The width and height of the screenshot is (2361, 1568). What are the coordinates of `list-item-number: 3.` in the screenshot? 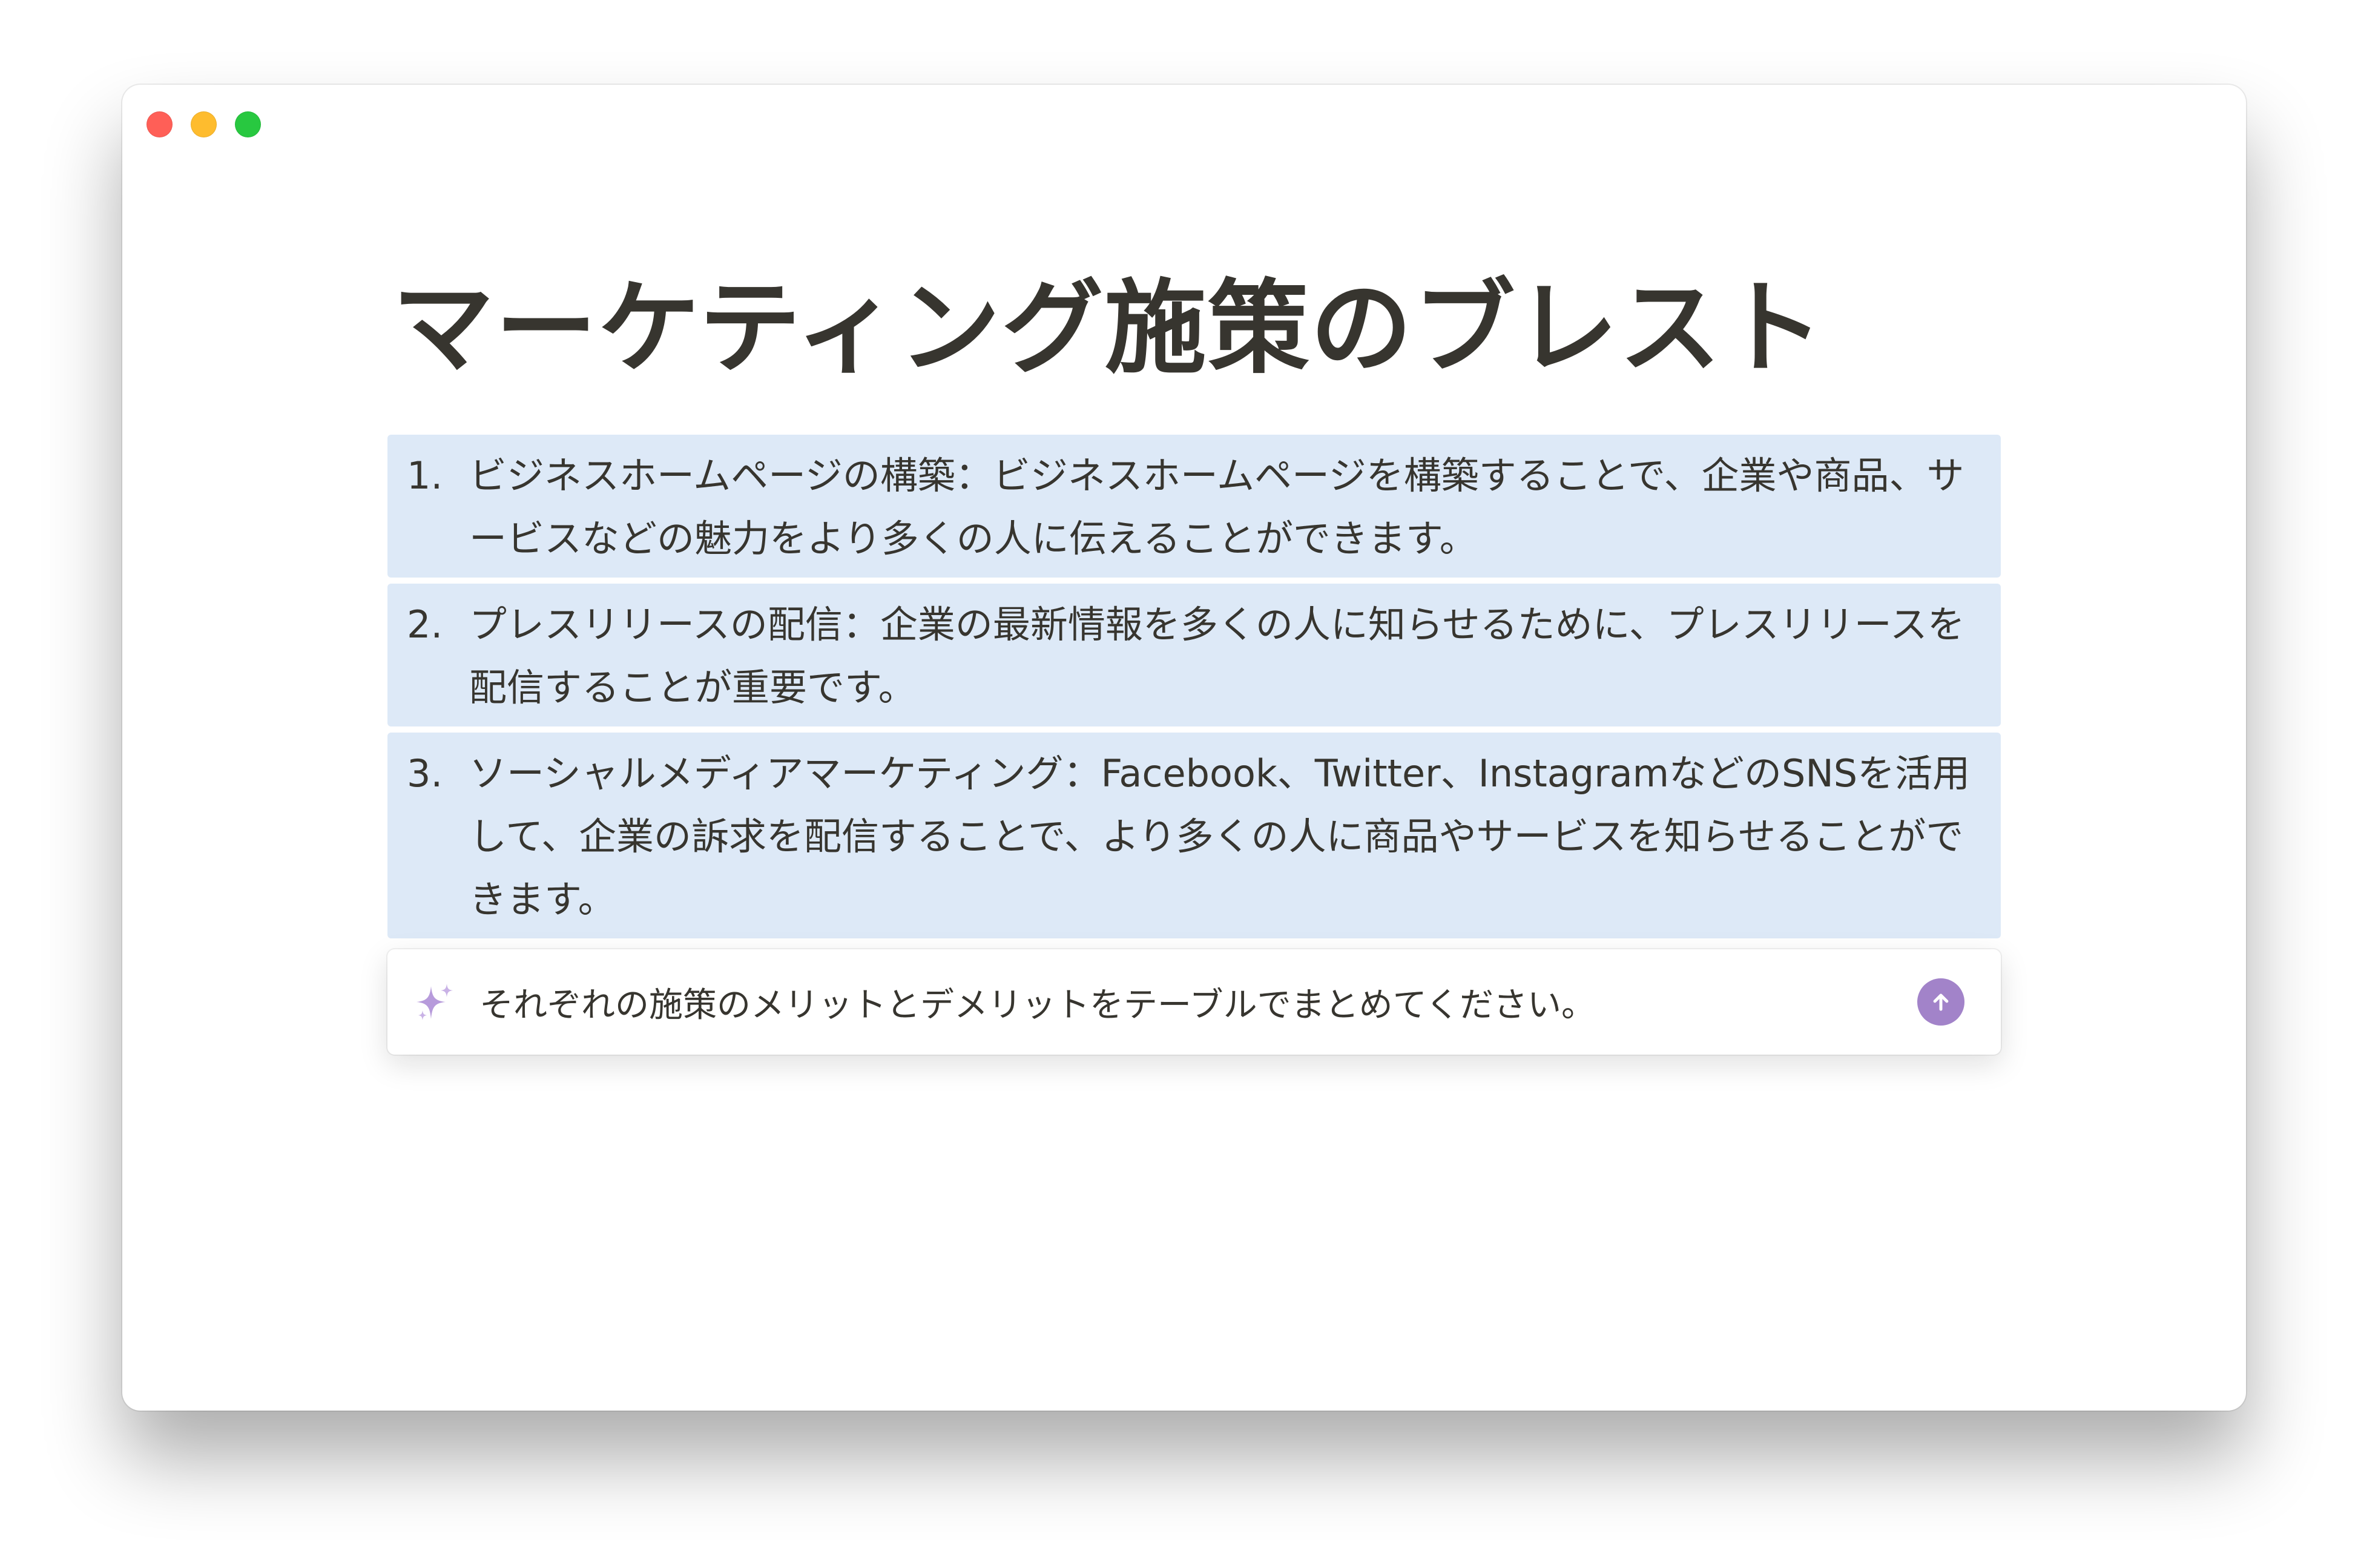 It's located at (425, 773).